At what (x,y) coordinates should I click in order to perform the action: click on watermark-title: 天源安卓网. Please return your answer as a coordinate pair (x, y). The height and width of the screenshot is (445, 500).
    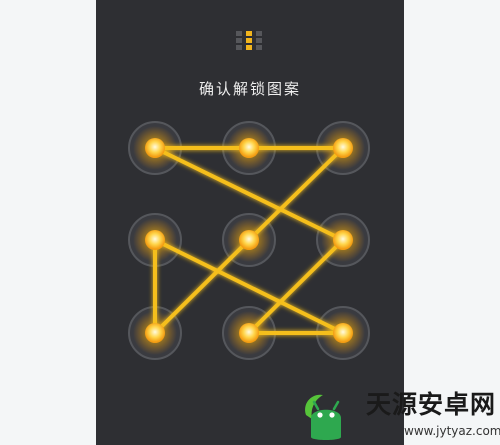
    Looking at the image, I should click on (431, 404).